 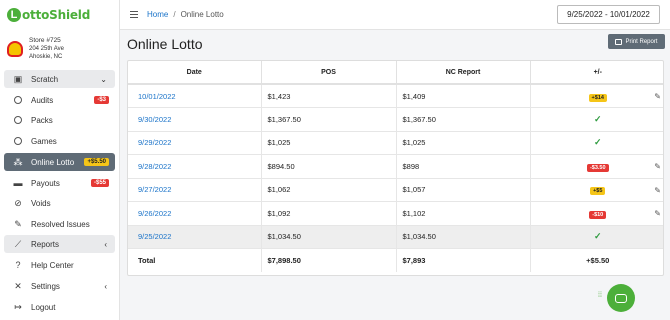 I want to click on sidebar-item-online-lotto: ⁂ Online Lotto +$5.50, so click(x=59, y=162).